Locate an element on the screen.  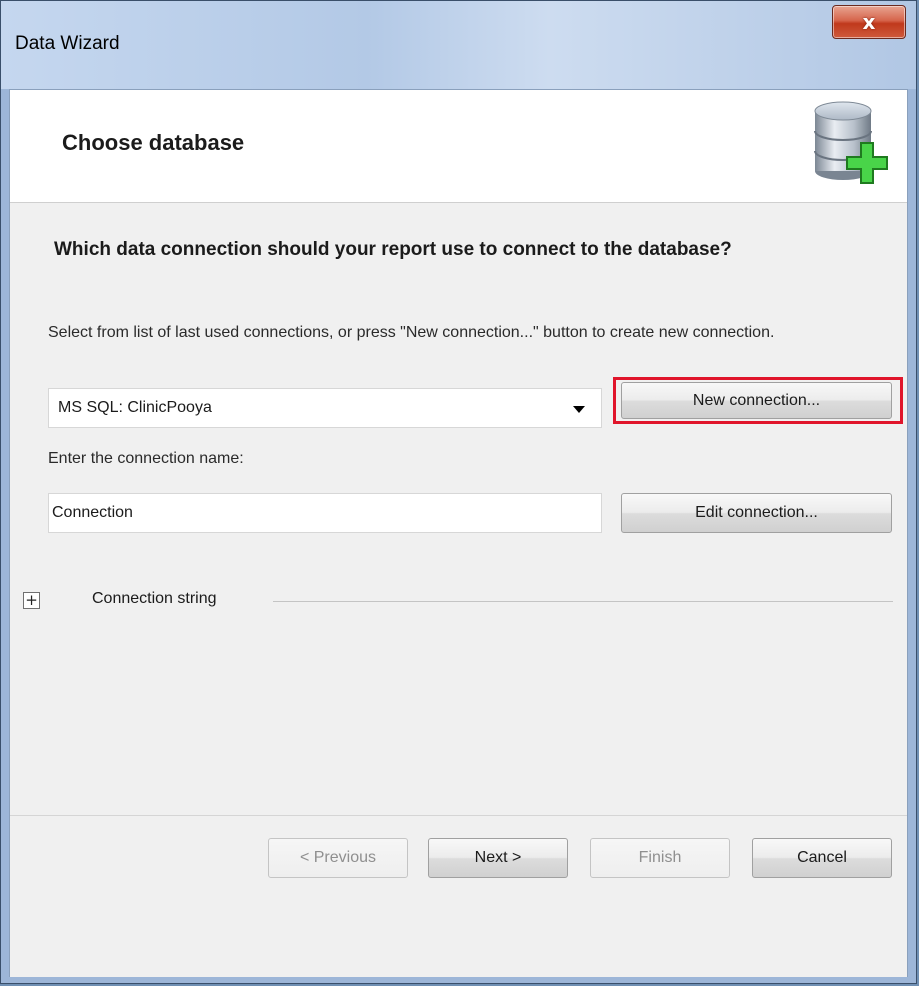
database-add-icon is located at coordinates (851, 142).